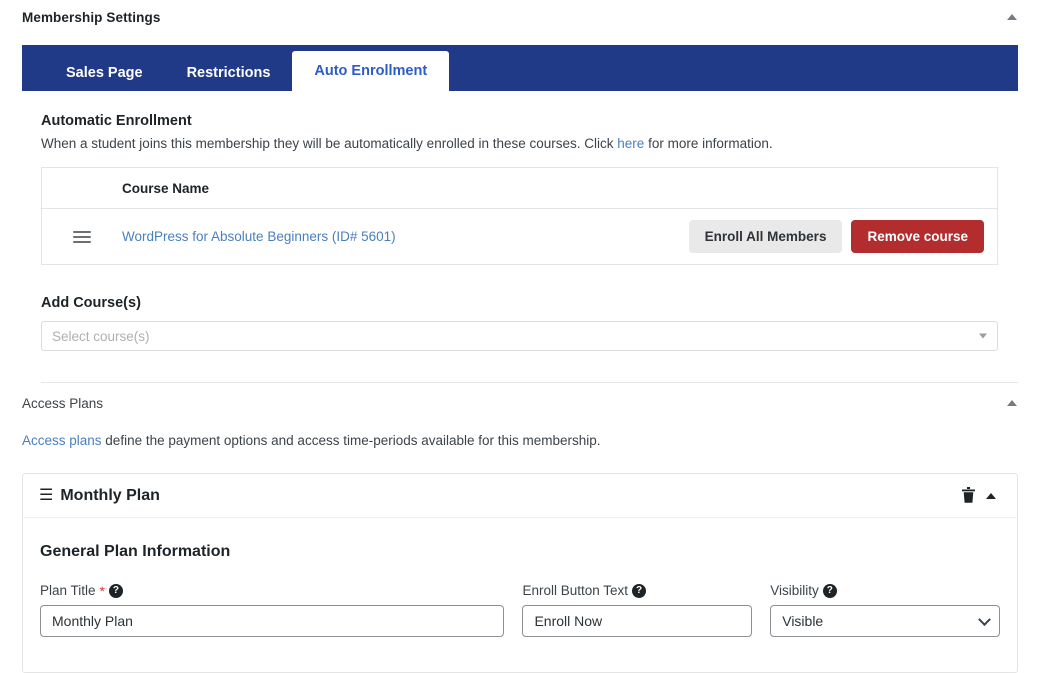 The image size is (1037, 673). I want to click on visibility-label: Visibility ?, so click(885, 590).